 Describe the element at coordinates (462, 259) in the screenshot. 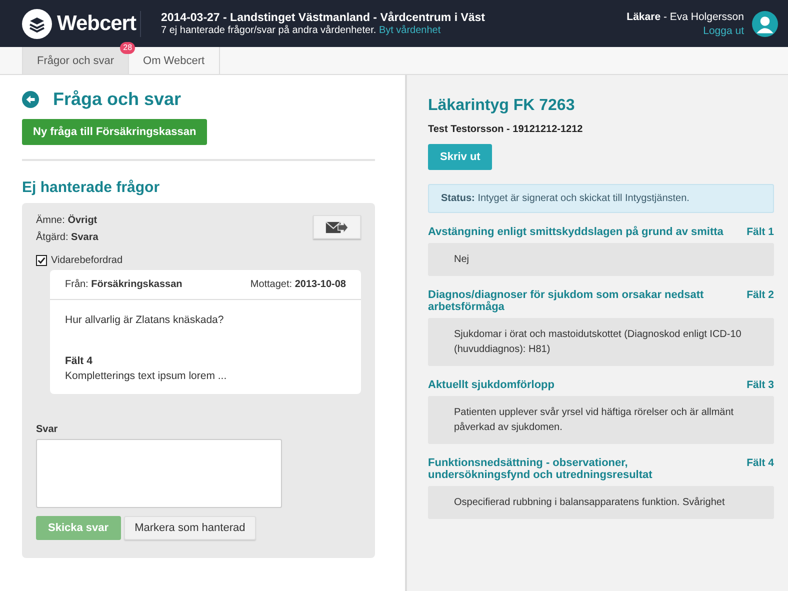

I see `field-value: Nej` at that location.